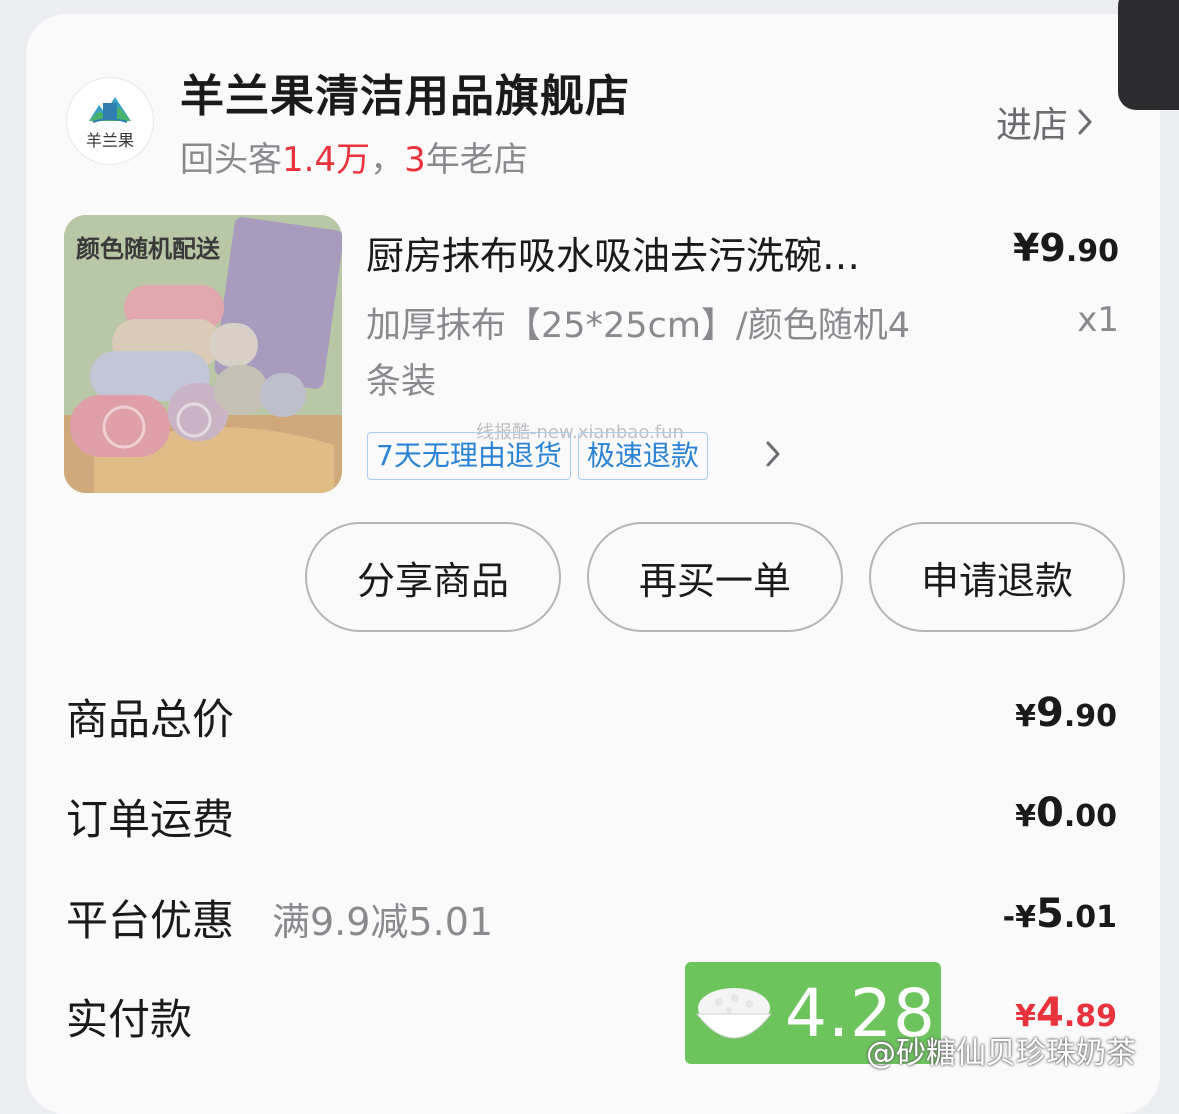  What do you see at coordinates (734, 1013) in the screenshot?
I see `rice-bowl-icon` at bounding box center [734, 1013].